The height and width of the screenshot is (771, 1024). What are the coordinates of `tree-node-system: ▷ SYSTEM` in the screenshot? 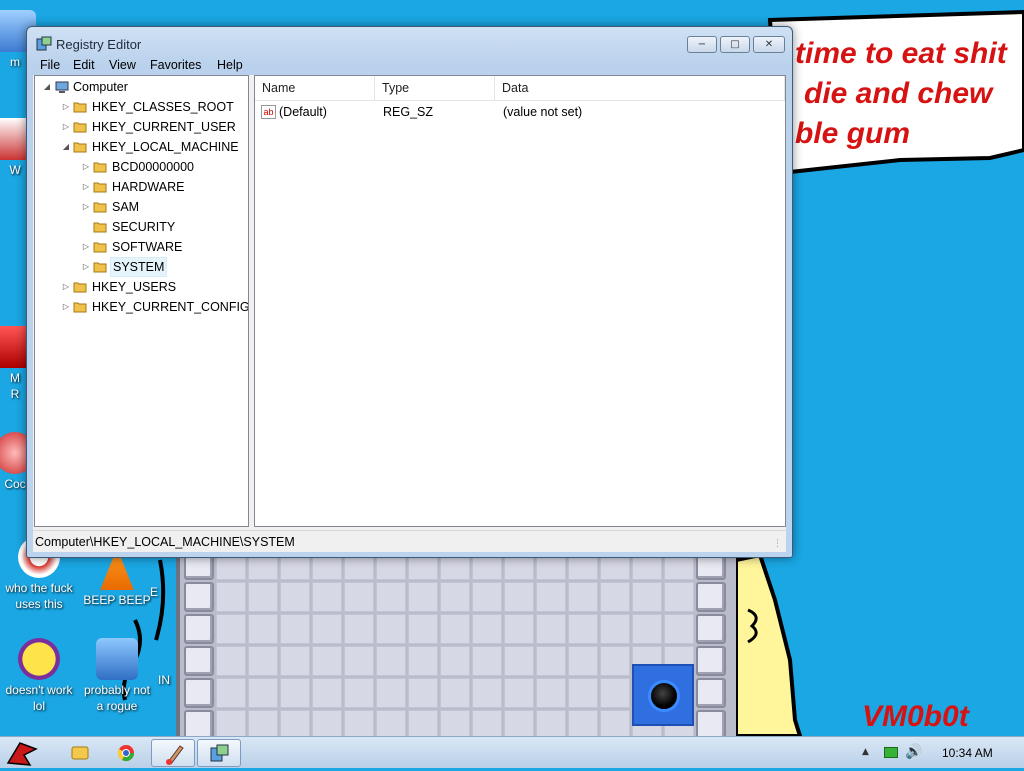 It's located at (141, 267).